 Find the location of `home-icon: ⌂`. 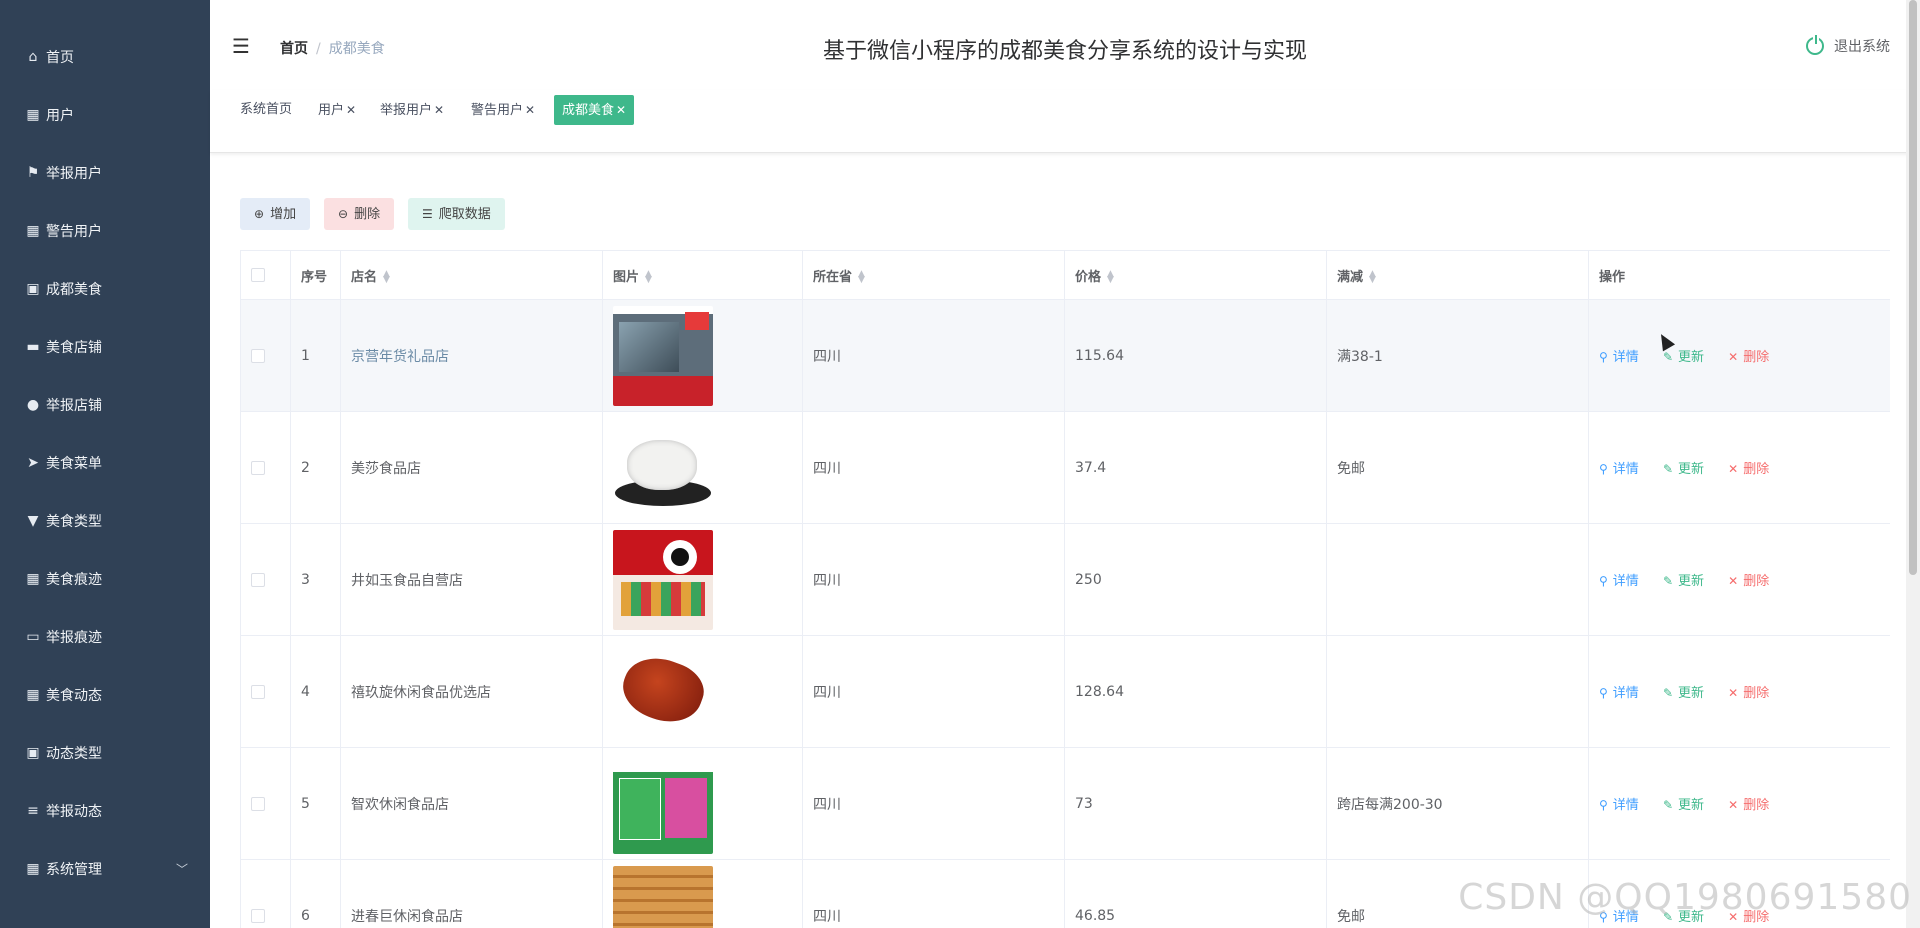

home-icon: ⌂ is located at coordinates (33, 57).